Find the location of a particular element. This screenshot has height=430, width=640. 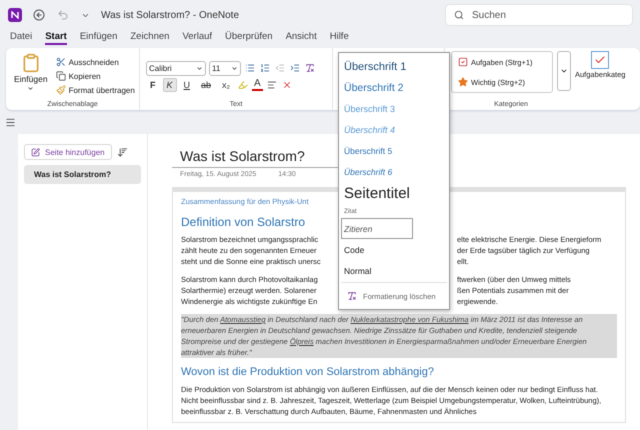

style-option: Code is located at coordinates (354, 249).